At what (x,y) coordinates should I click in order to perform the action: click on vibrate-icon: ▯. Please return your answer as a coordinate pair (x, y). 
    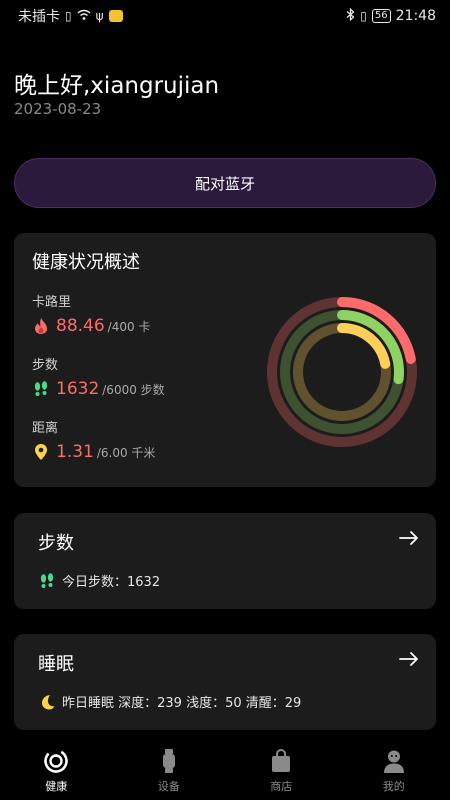
    Looking at the image, I should click on (363, 16).